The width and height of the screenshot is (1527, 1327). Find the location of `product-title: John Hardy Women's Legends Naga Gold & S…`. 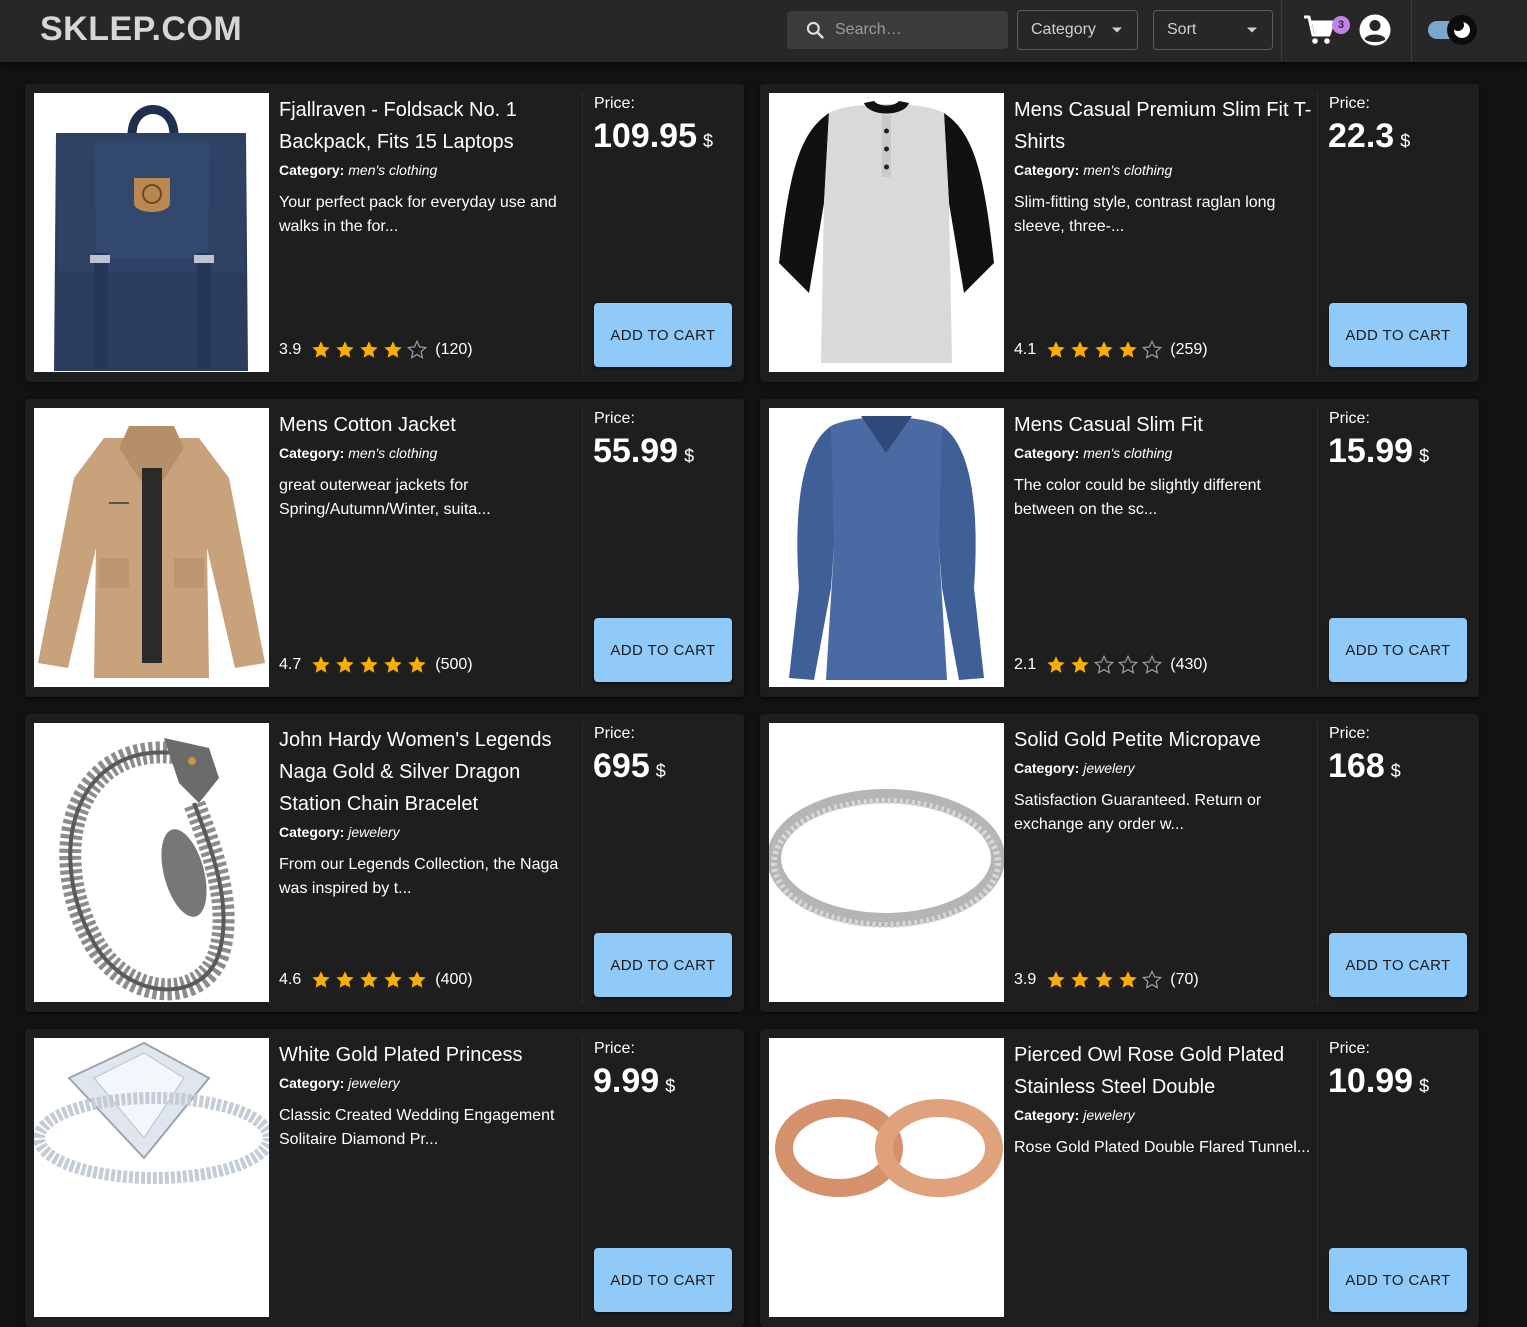

product-title: John Hardy Women's Legends Naga Gold & S… is located at coordinates (429, 772).